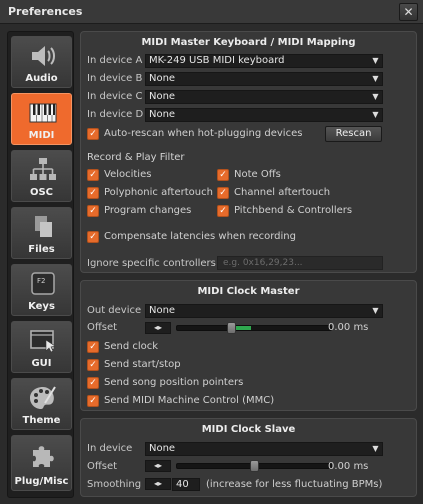 This screenshot has height=504, width=423. What do you see at coordinates (115, 60) in the screenshot?
I see `device-a-label: In device A` at bounding box center [115, 60].